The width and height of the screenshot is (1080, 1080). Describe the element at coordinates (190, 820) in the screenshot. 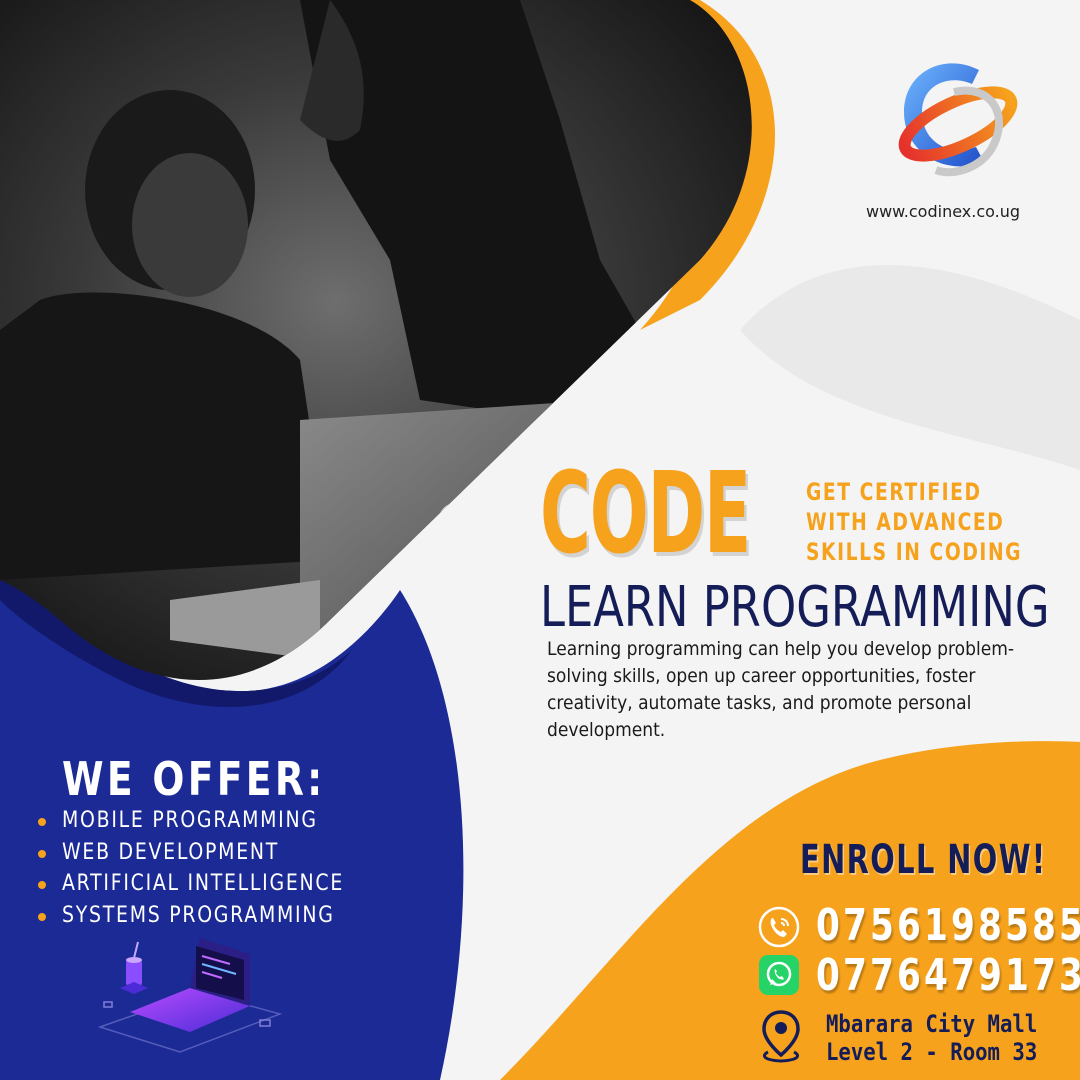

I see `offer-item-label: MOBILE PROGRAMMING` at that location.